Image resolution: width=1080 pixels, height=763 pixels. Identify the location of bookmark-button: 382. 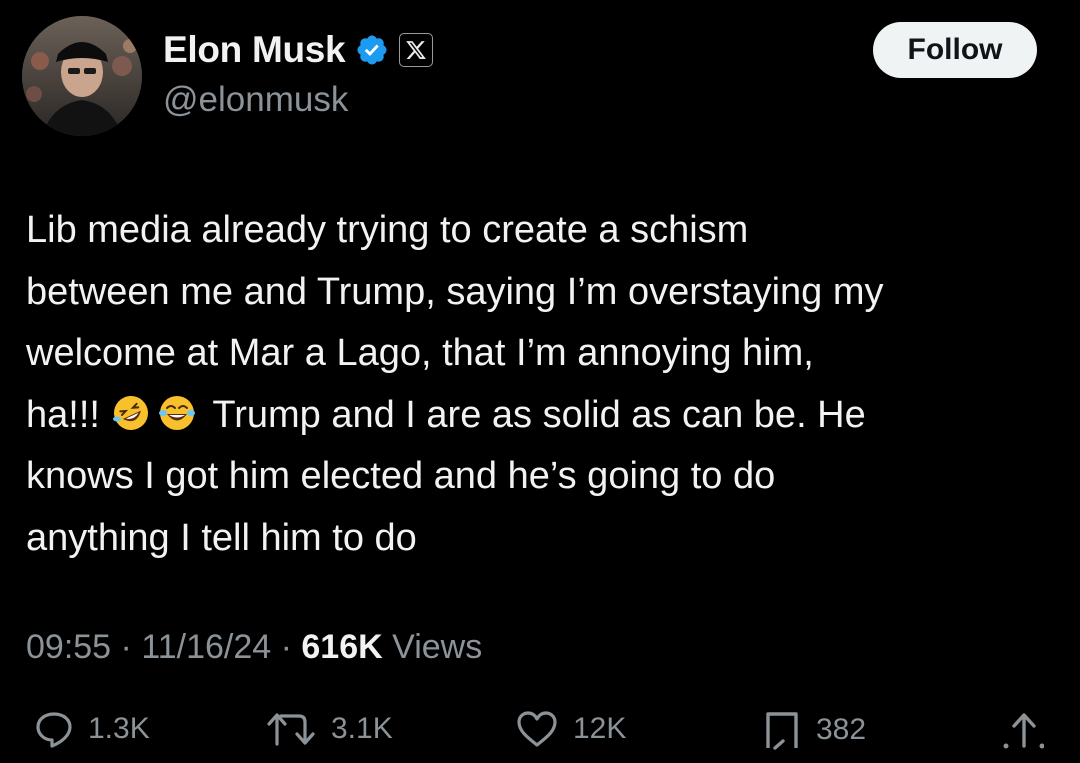
(814, 730).